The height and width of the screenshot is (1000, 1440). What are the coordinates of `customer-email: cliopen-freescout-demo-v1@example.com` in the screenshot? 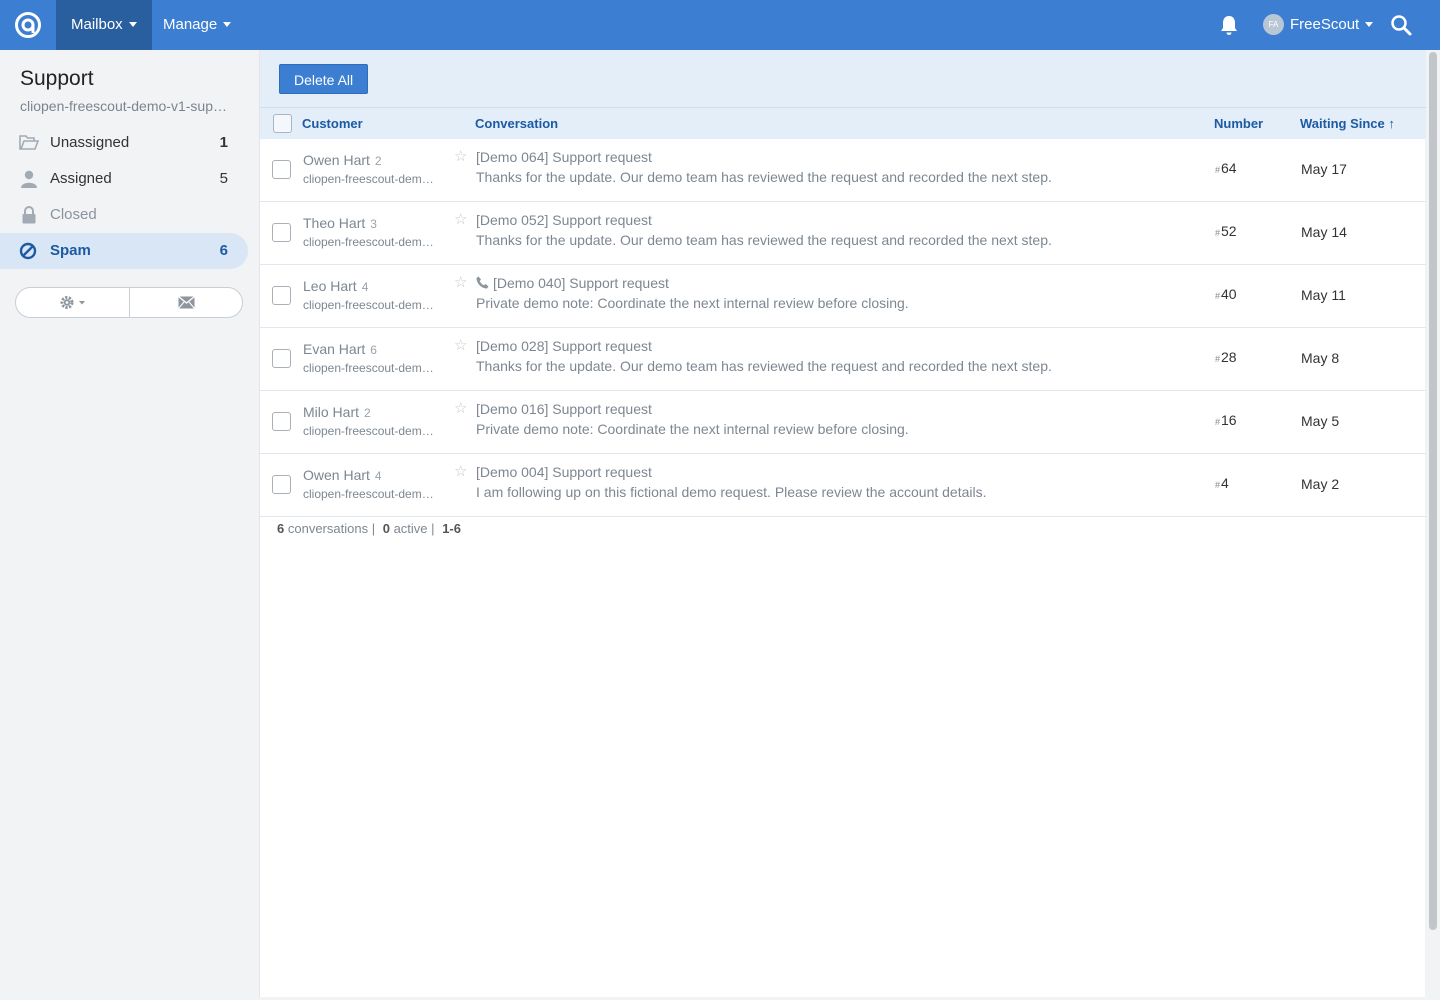 It's located at (369, 368).